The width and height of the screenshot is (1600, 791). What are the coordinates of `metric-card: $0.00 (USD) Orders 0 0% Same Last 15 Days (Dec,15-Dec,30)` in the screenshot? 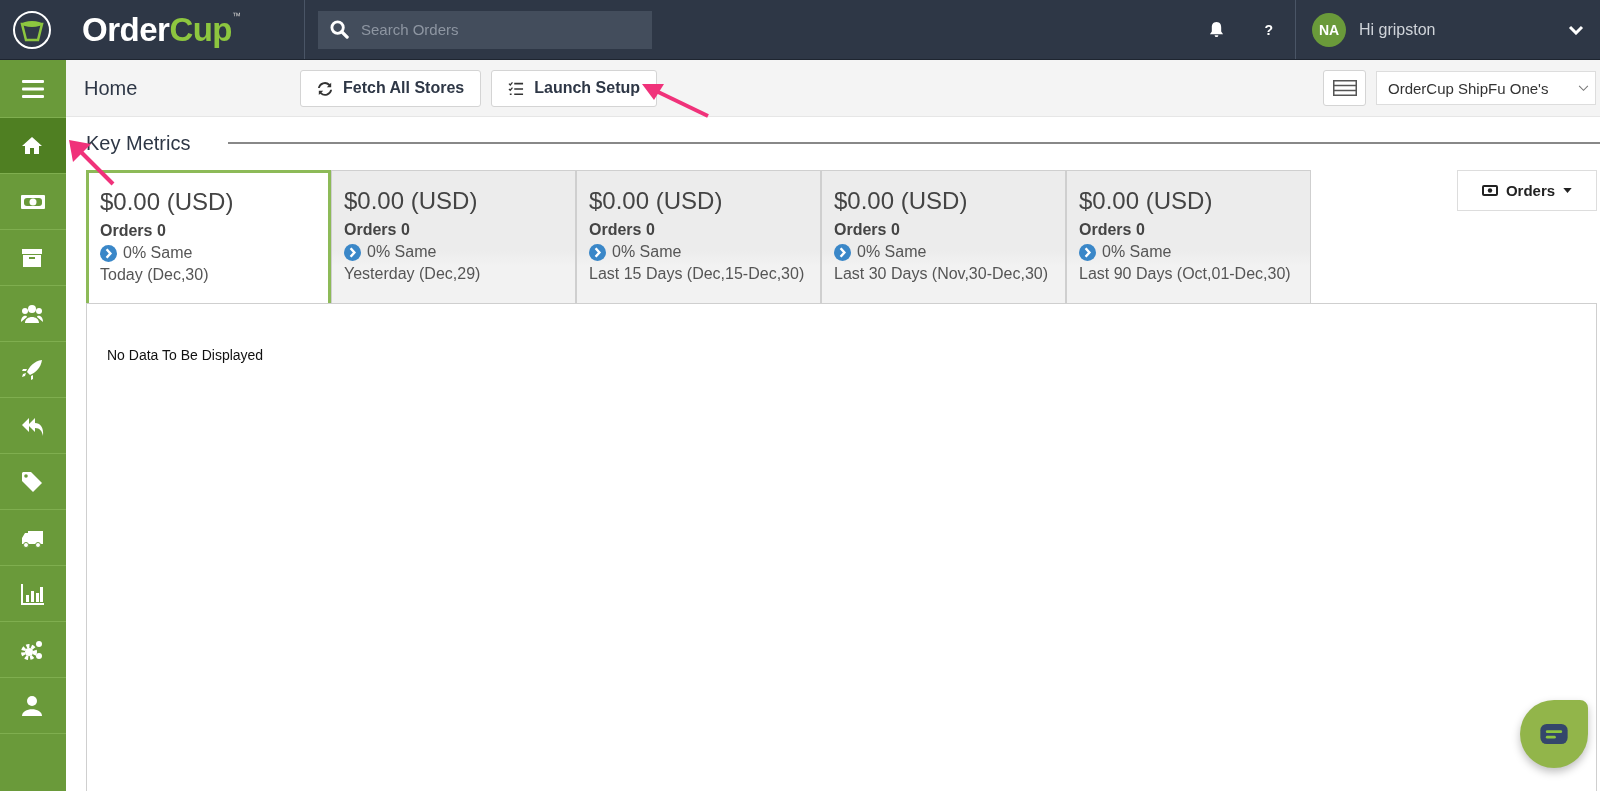 It's located at (698, 236).